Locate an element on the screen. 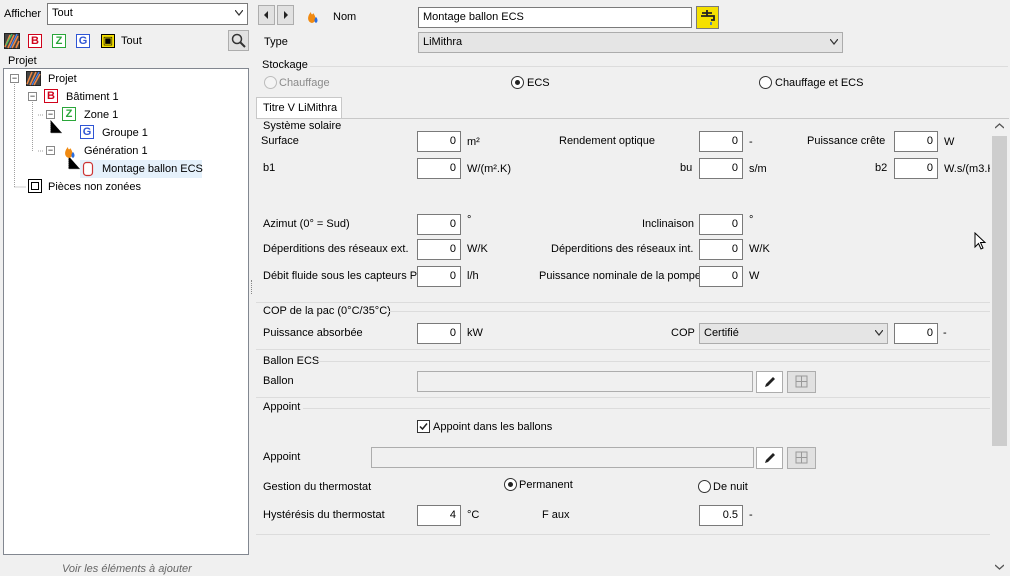 The width and height of the screenshot is (1010, 576). scrollbar is located at coordinates (999, 346).